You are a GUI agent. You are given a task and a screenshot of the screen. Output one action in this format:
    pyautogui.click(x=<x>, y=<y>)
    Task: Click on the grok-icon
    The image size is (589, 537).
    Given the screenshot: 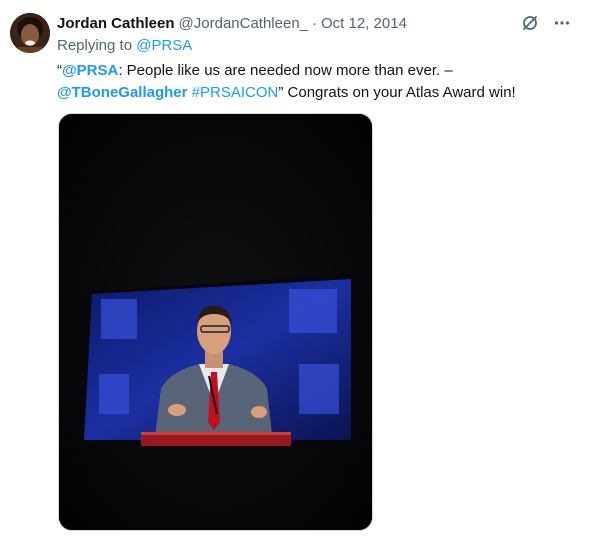 What is the action you would take?
    pyautogui.click(x=530, y=23)
    